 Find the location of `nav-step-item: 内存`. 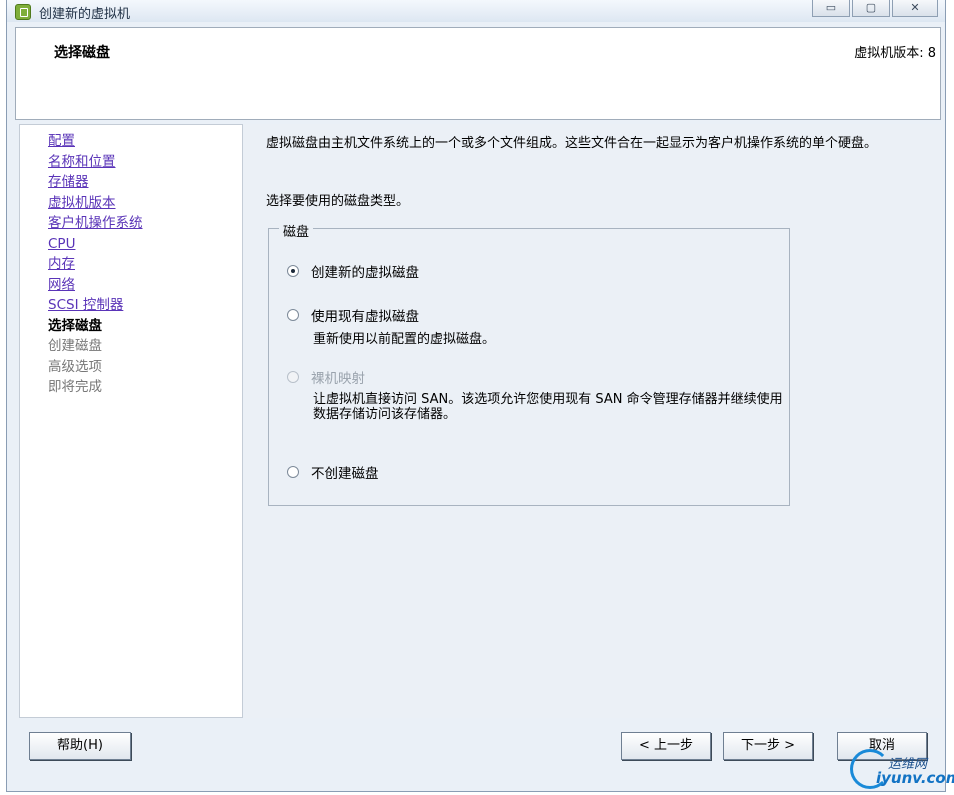

nav-step-item: 内存 is located at coordinates (145, 264).